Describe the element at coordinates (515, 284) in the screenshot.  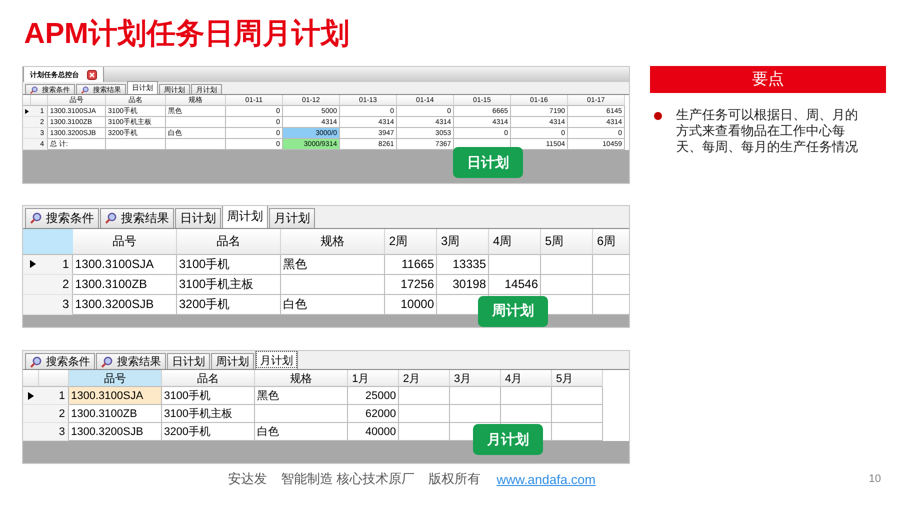
I see `table-cell: 14546` at that location.